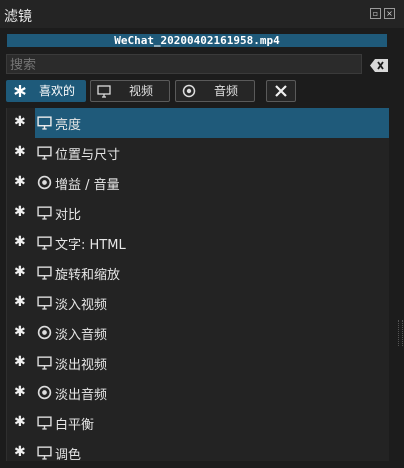  Describe the element at coordinates (198, 453) in the screenshot. I see `list-item: ✱ 调色` at that location.